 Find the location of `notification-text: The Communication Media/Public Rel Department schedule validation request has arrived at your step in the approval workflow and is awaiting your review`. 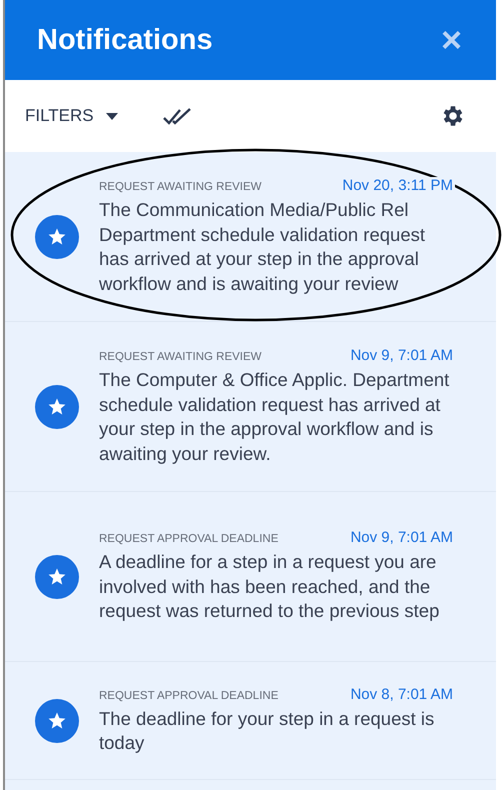

notification-text: The Communication Media/Public Rel Department schedule validation request has arrived at your step in the approval workflow and is awaiting your review is located at coordinates (262, 247).